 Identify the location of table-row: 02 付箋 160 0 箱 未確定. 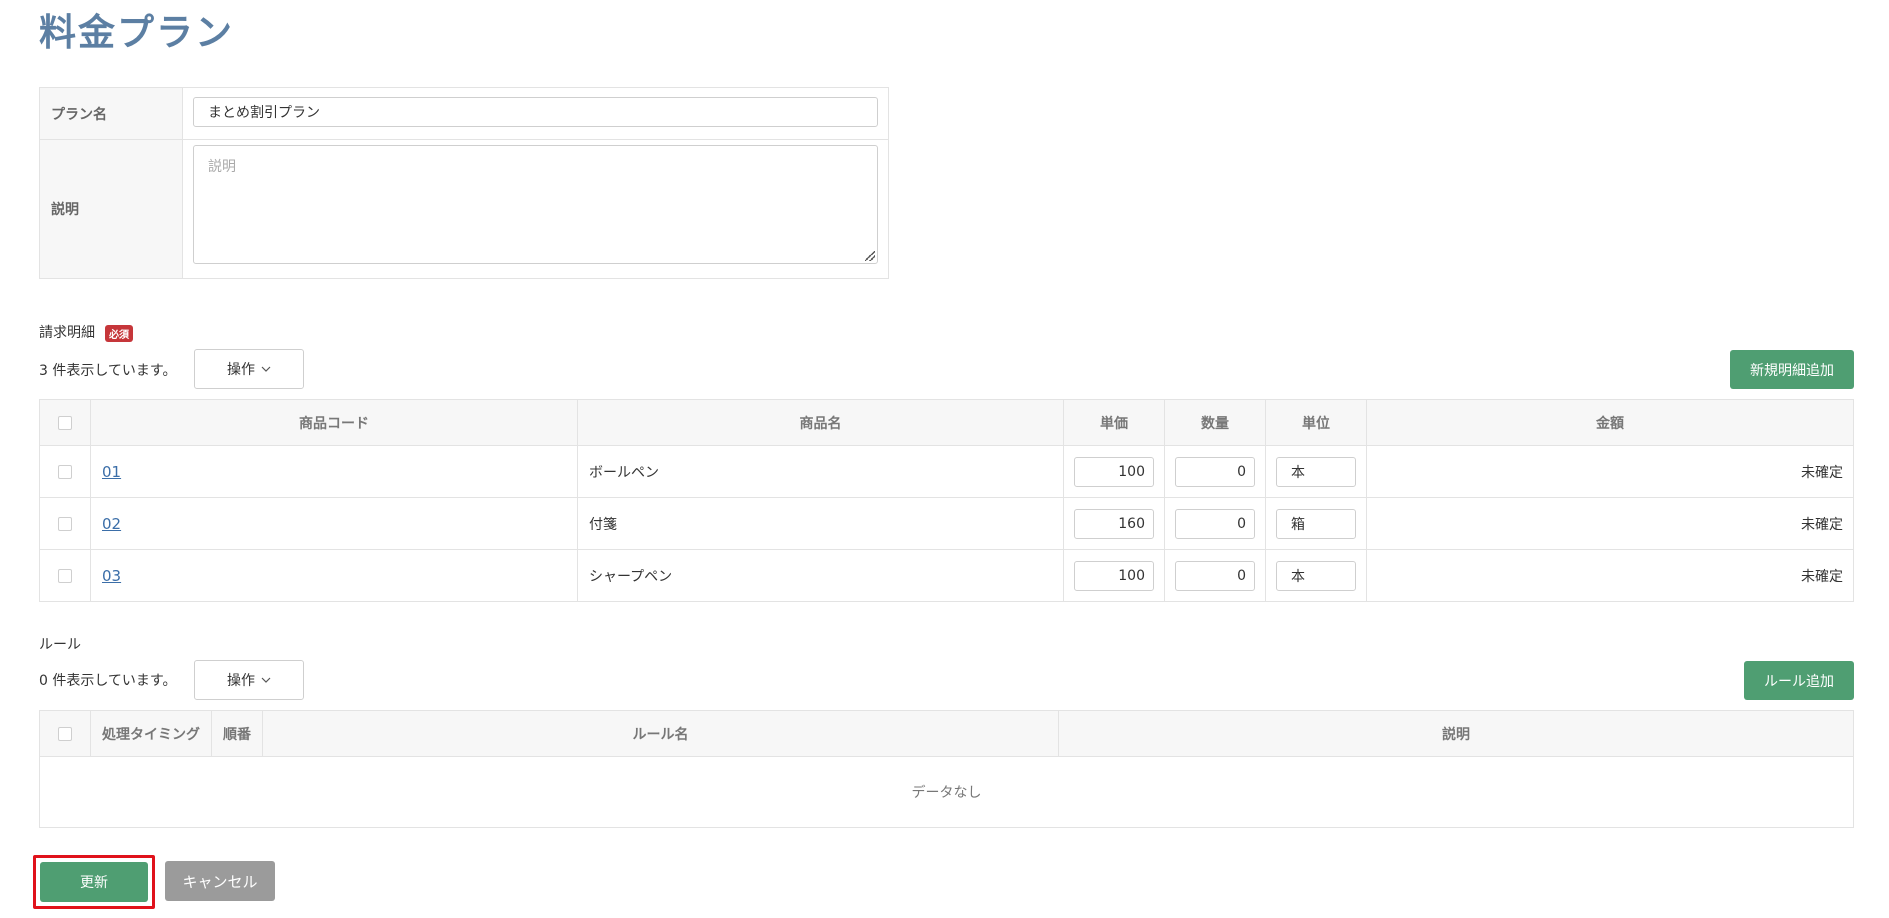
(946, 524).